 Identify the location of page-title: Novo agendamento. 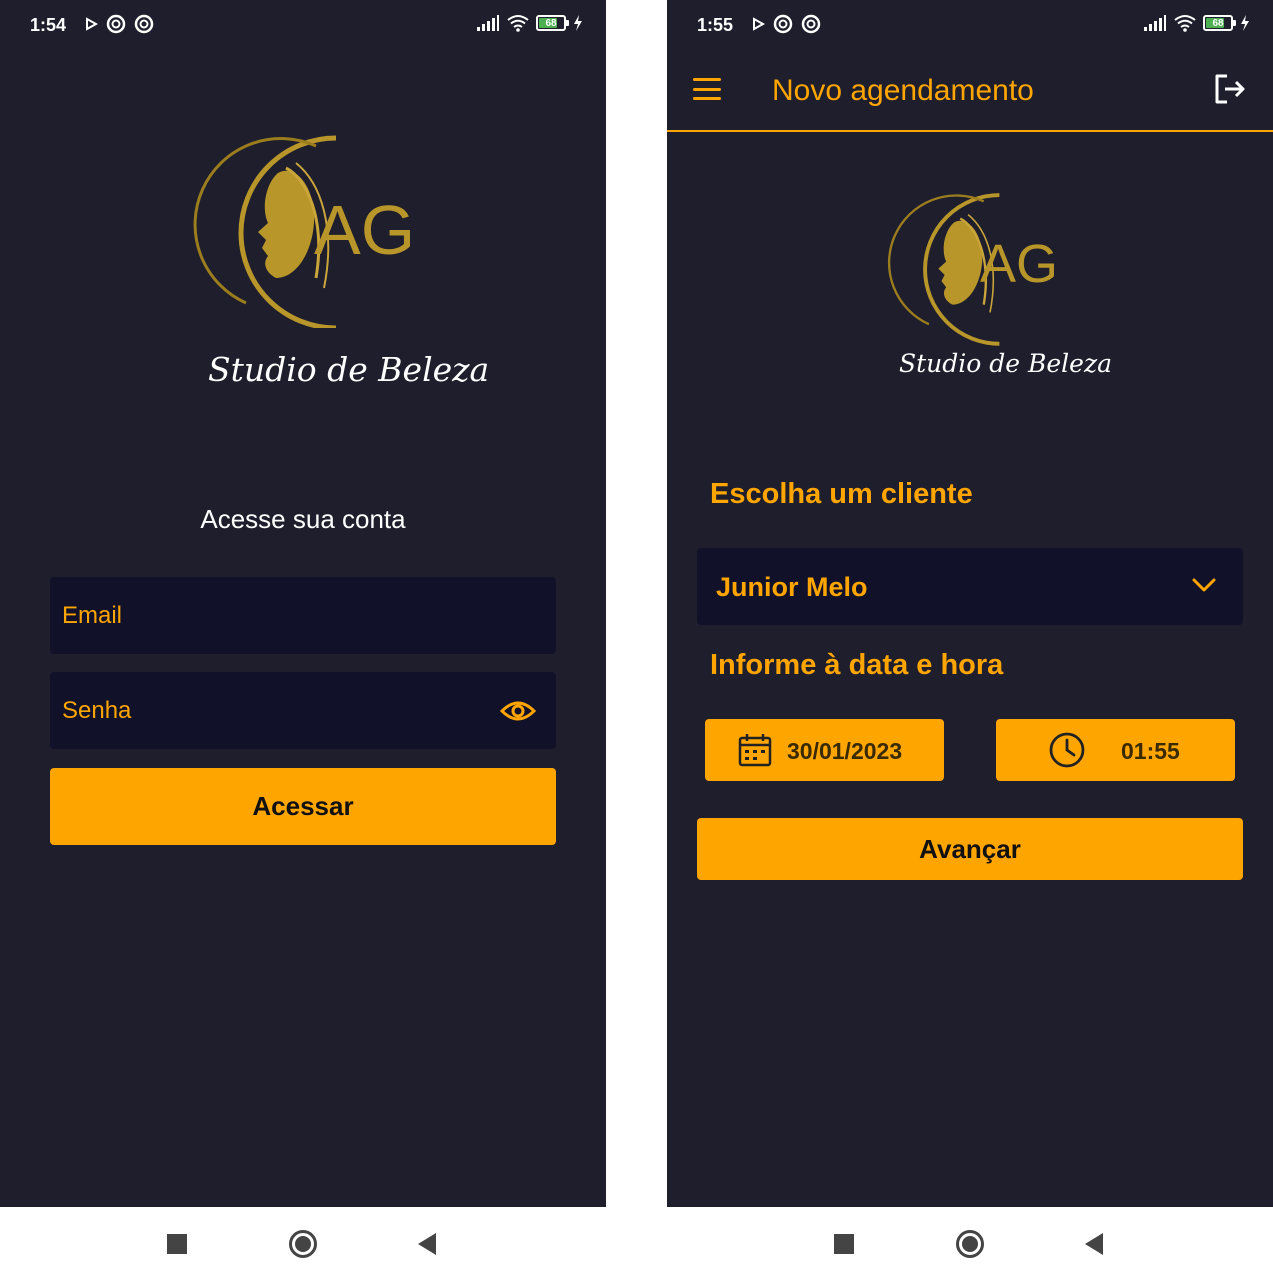
(903, 90).